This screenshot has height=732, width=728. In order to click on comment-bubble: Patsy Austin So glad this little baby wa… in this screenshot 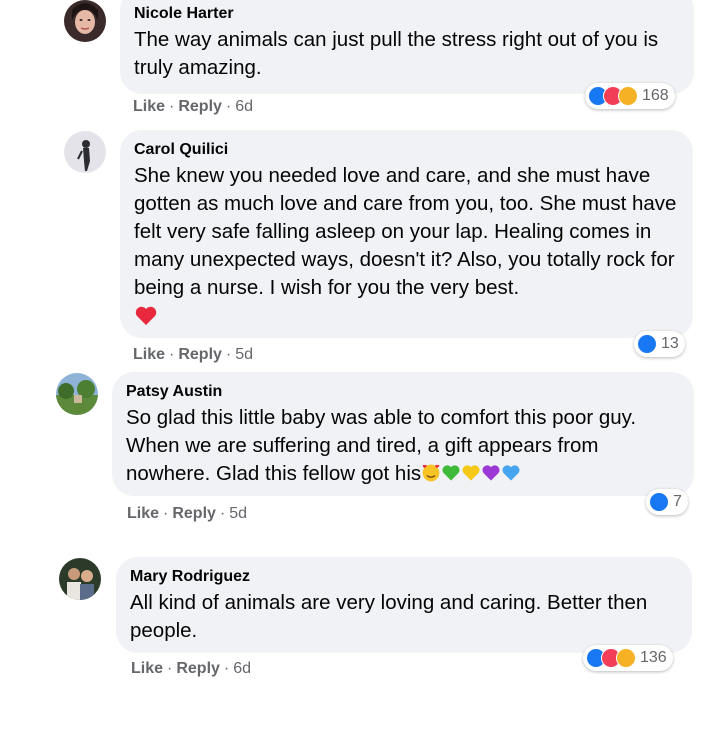, I will do `click(403, 434)`.